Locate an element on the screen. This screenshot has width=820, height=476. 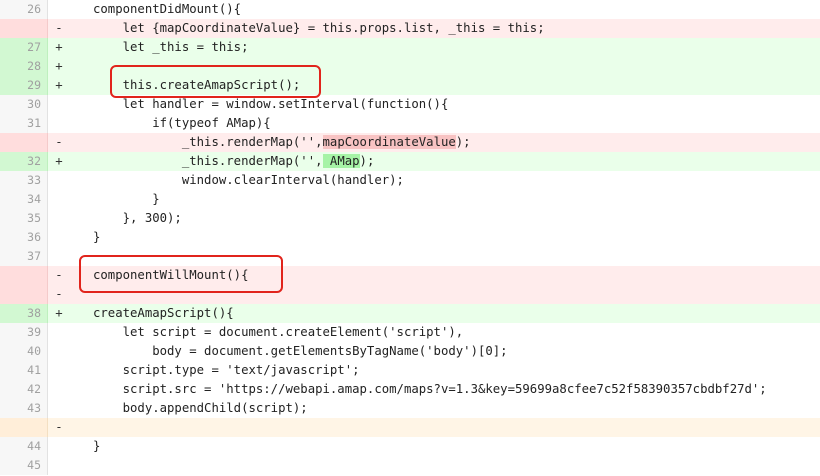
diff-line: 45 is located at coordinates (410, 465).